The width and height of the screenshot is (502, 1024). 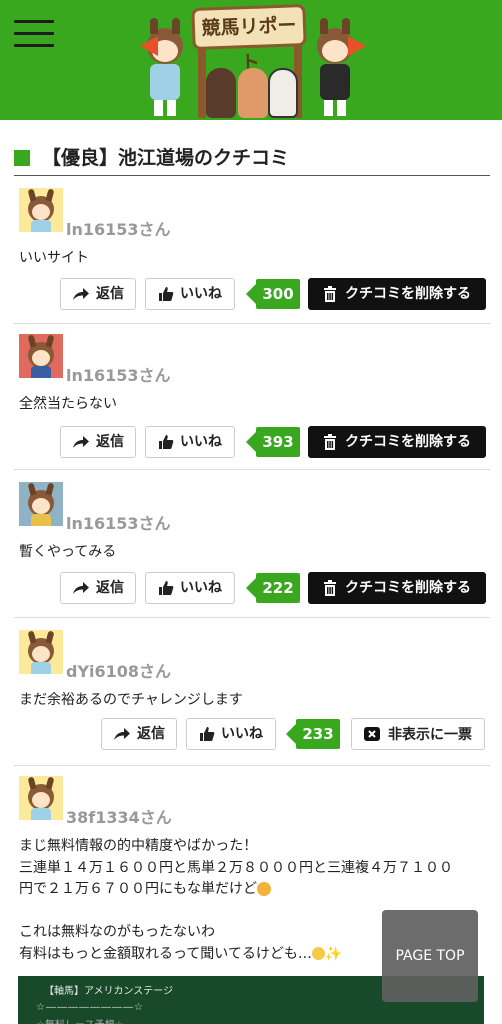 What do you see at coordinates (119, 671) in the screenshot?
I see `username: dYi6108さん` at bounding box center [119, 671].